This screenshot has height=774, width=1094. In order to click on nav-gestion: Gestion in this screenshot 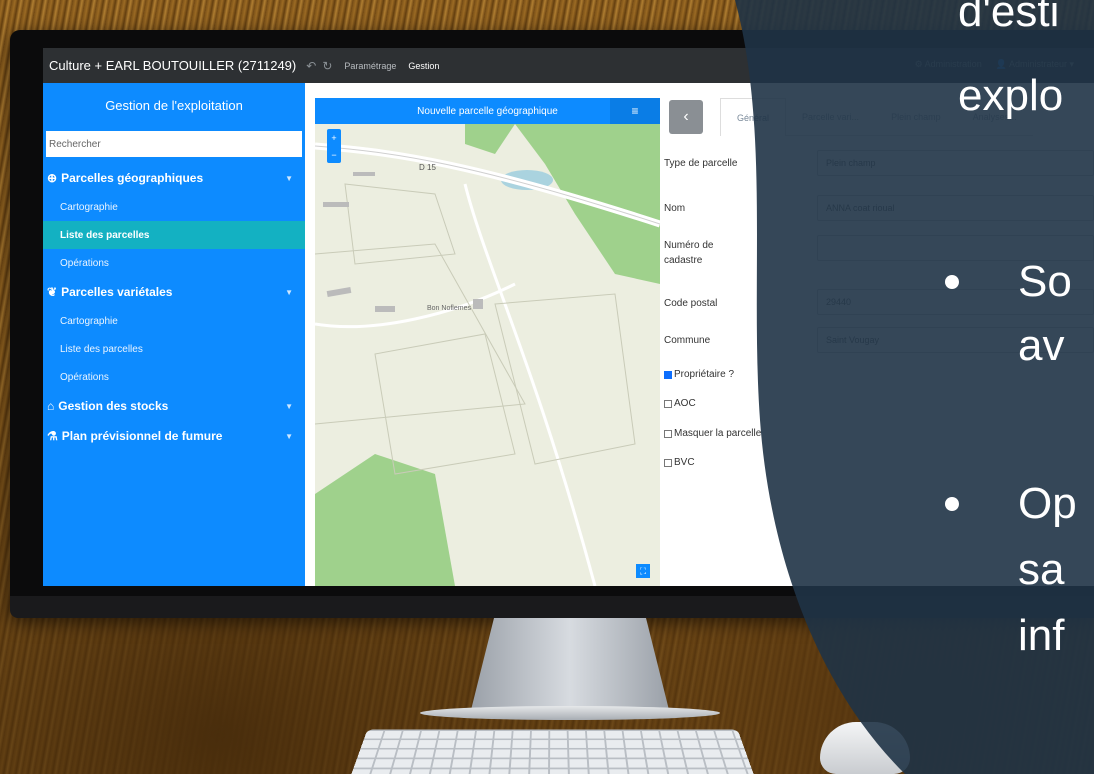, I will do `click(423, 66)`.